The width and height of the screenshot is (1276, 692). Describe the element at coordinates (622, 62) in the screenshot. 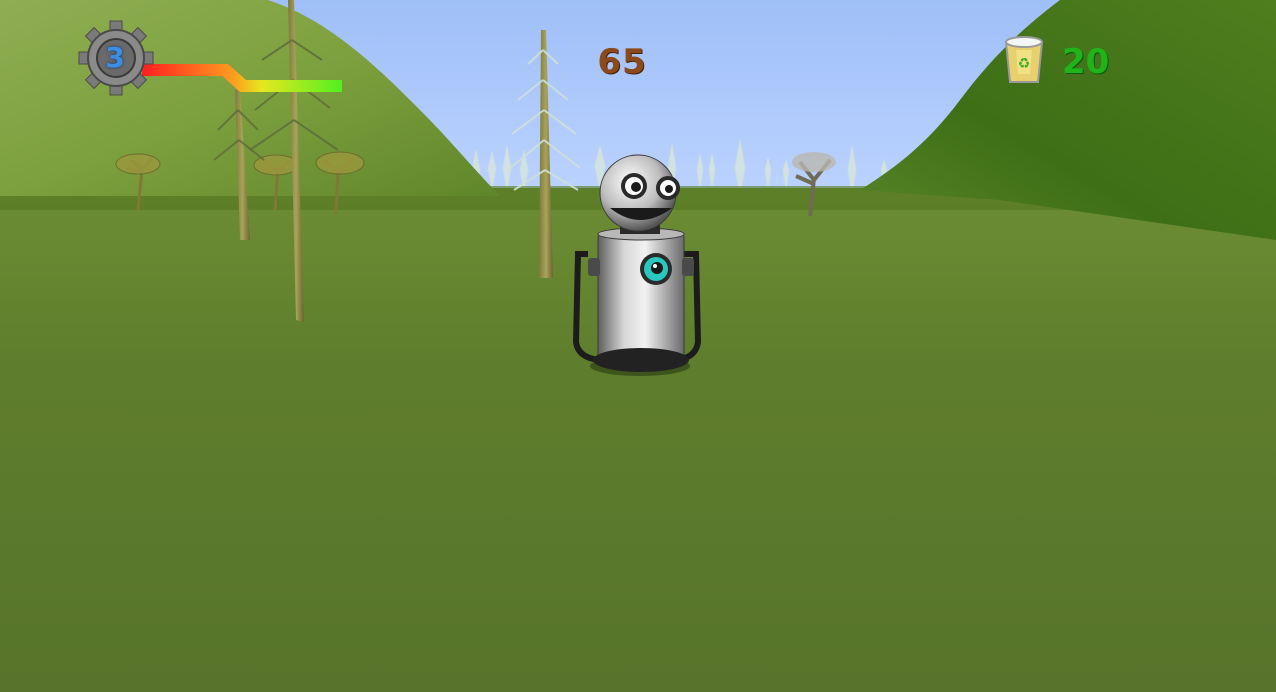

I see `score-counter: 65` at that location.